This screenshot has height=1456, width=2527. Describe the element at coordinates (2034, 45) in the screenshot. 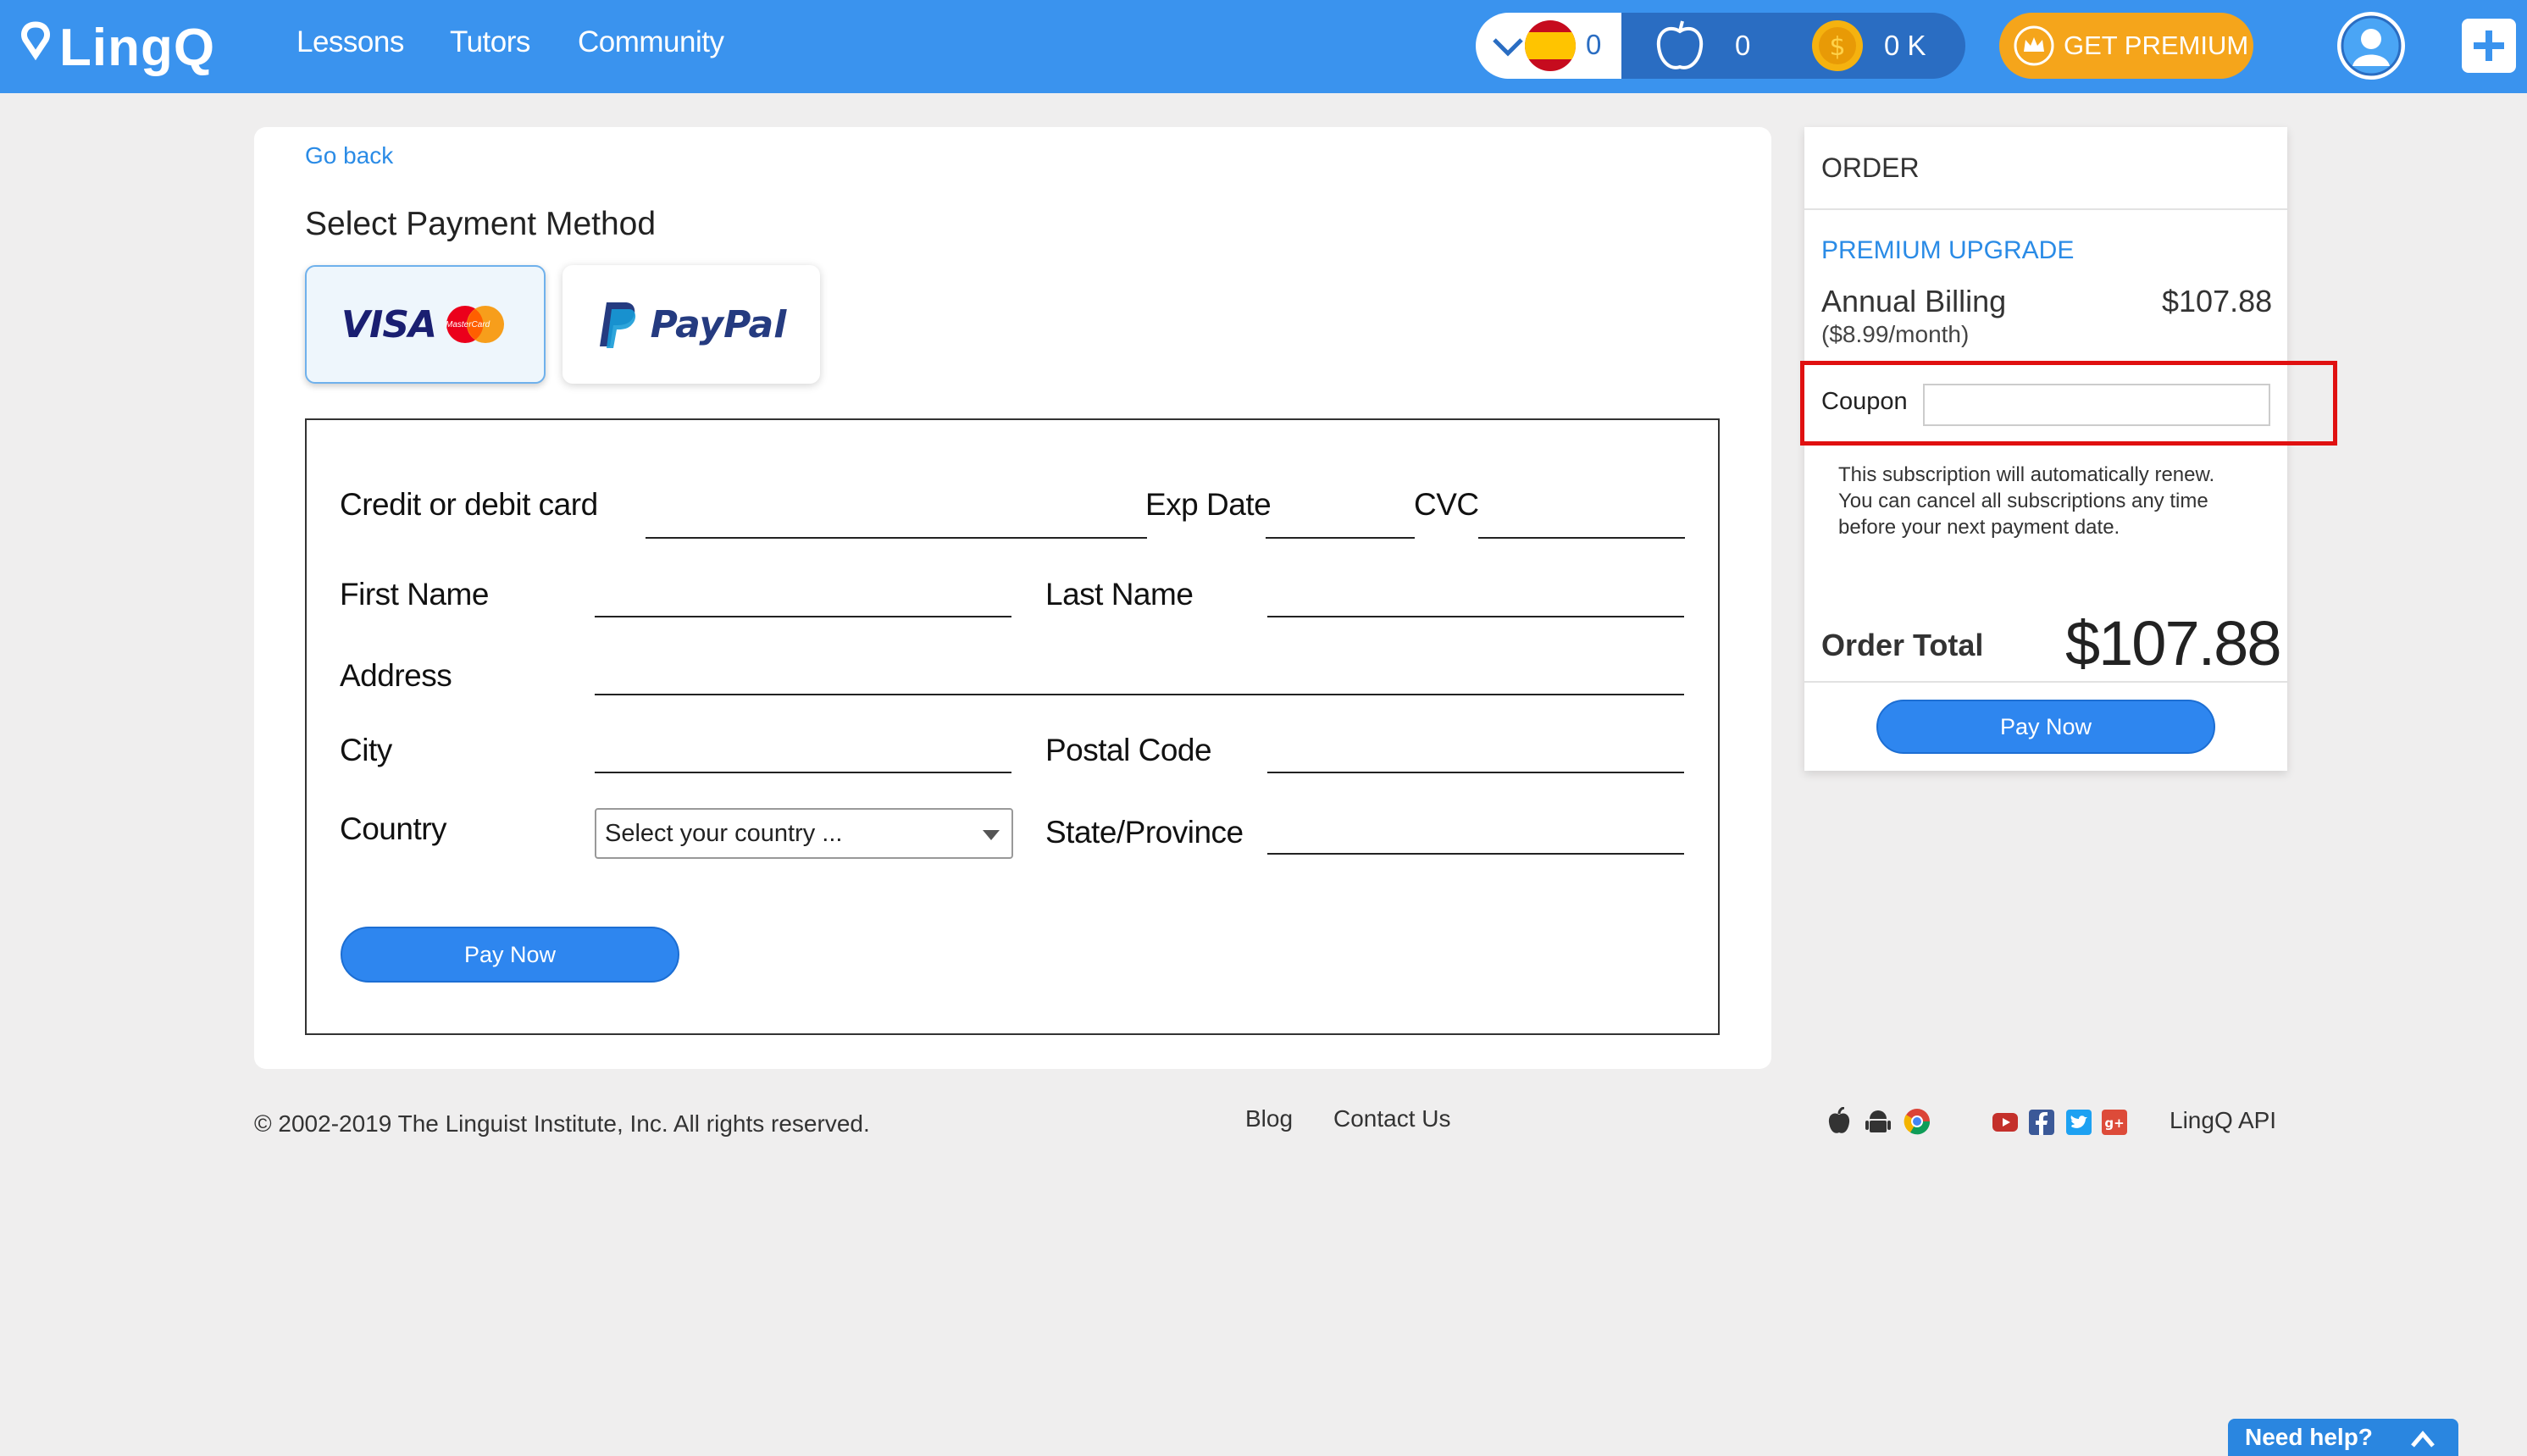

I see `crown-icon` at that location.